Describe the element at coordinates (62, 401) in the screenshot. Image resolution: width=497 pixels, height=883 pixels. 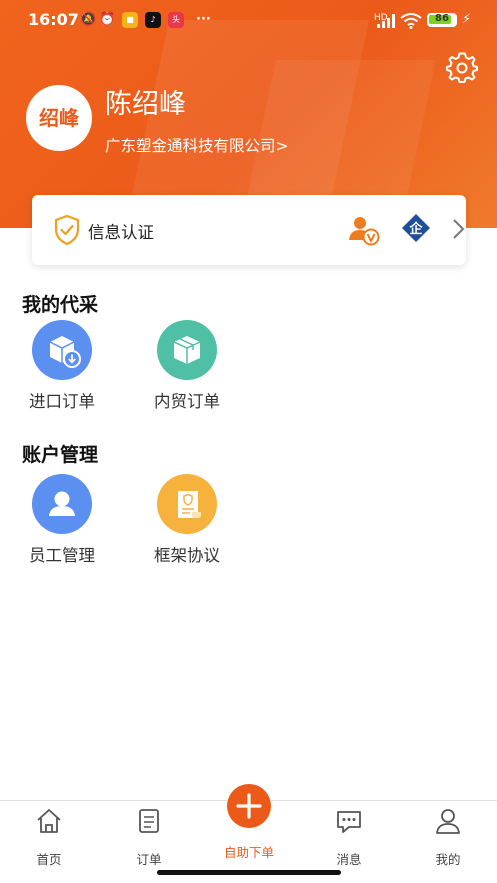
I see `import-order-label: 进口订单` at that location.